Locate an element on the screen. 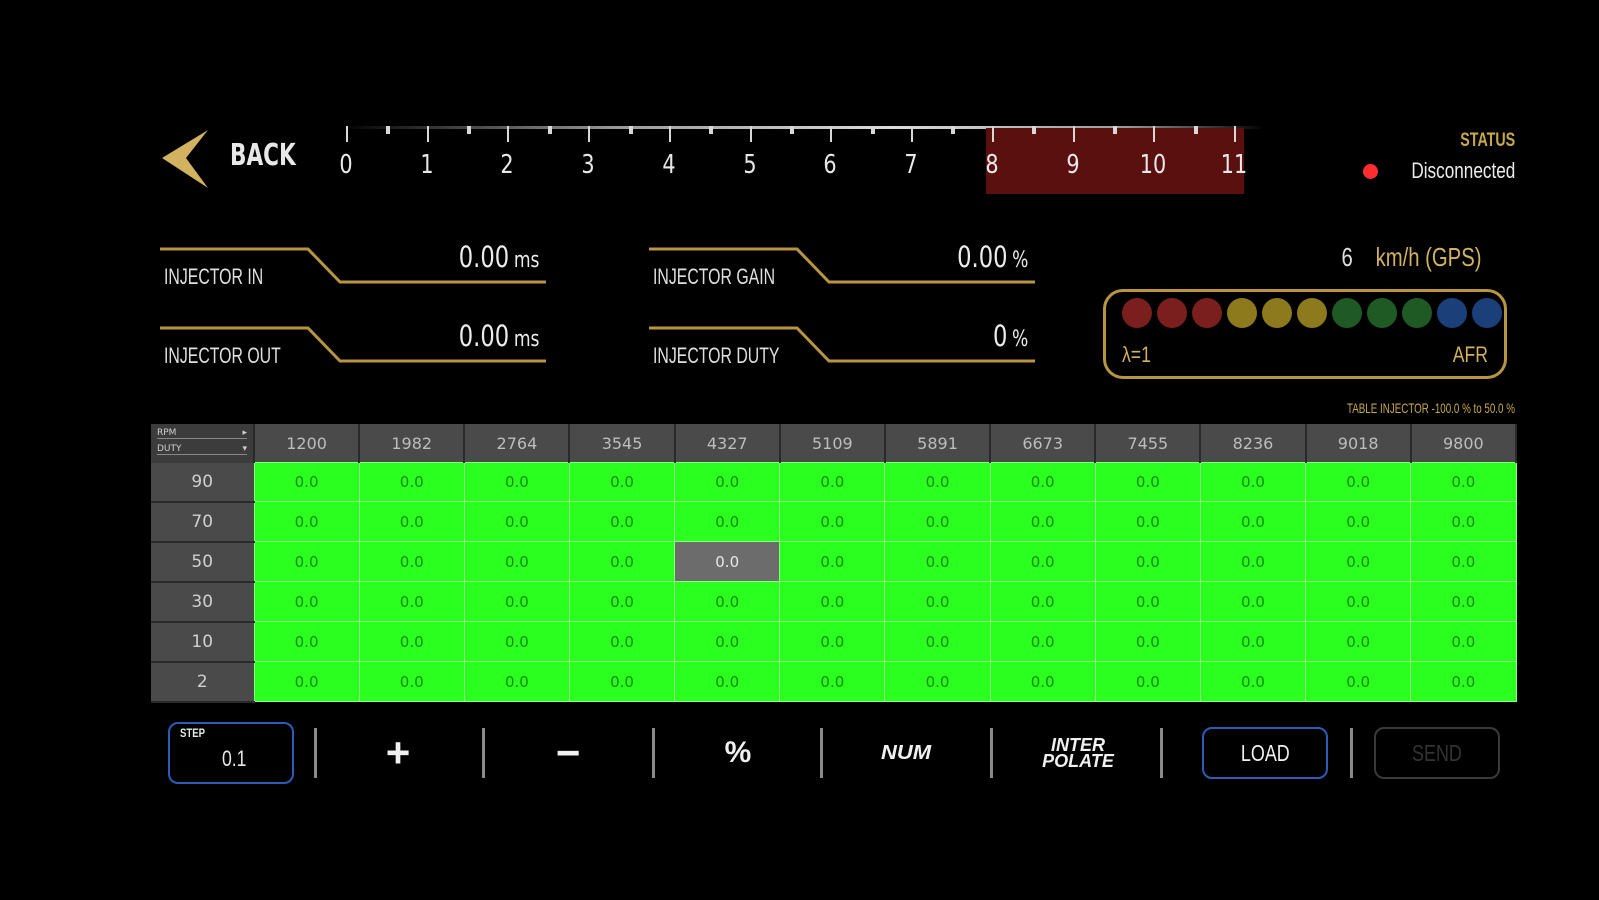 Image resolution: width=1599 pixels, height=900 pixels. back-button: BACK is located at coordinates (232, 158).